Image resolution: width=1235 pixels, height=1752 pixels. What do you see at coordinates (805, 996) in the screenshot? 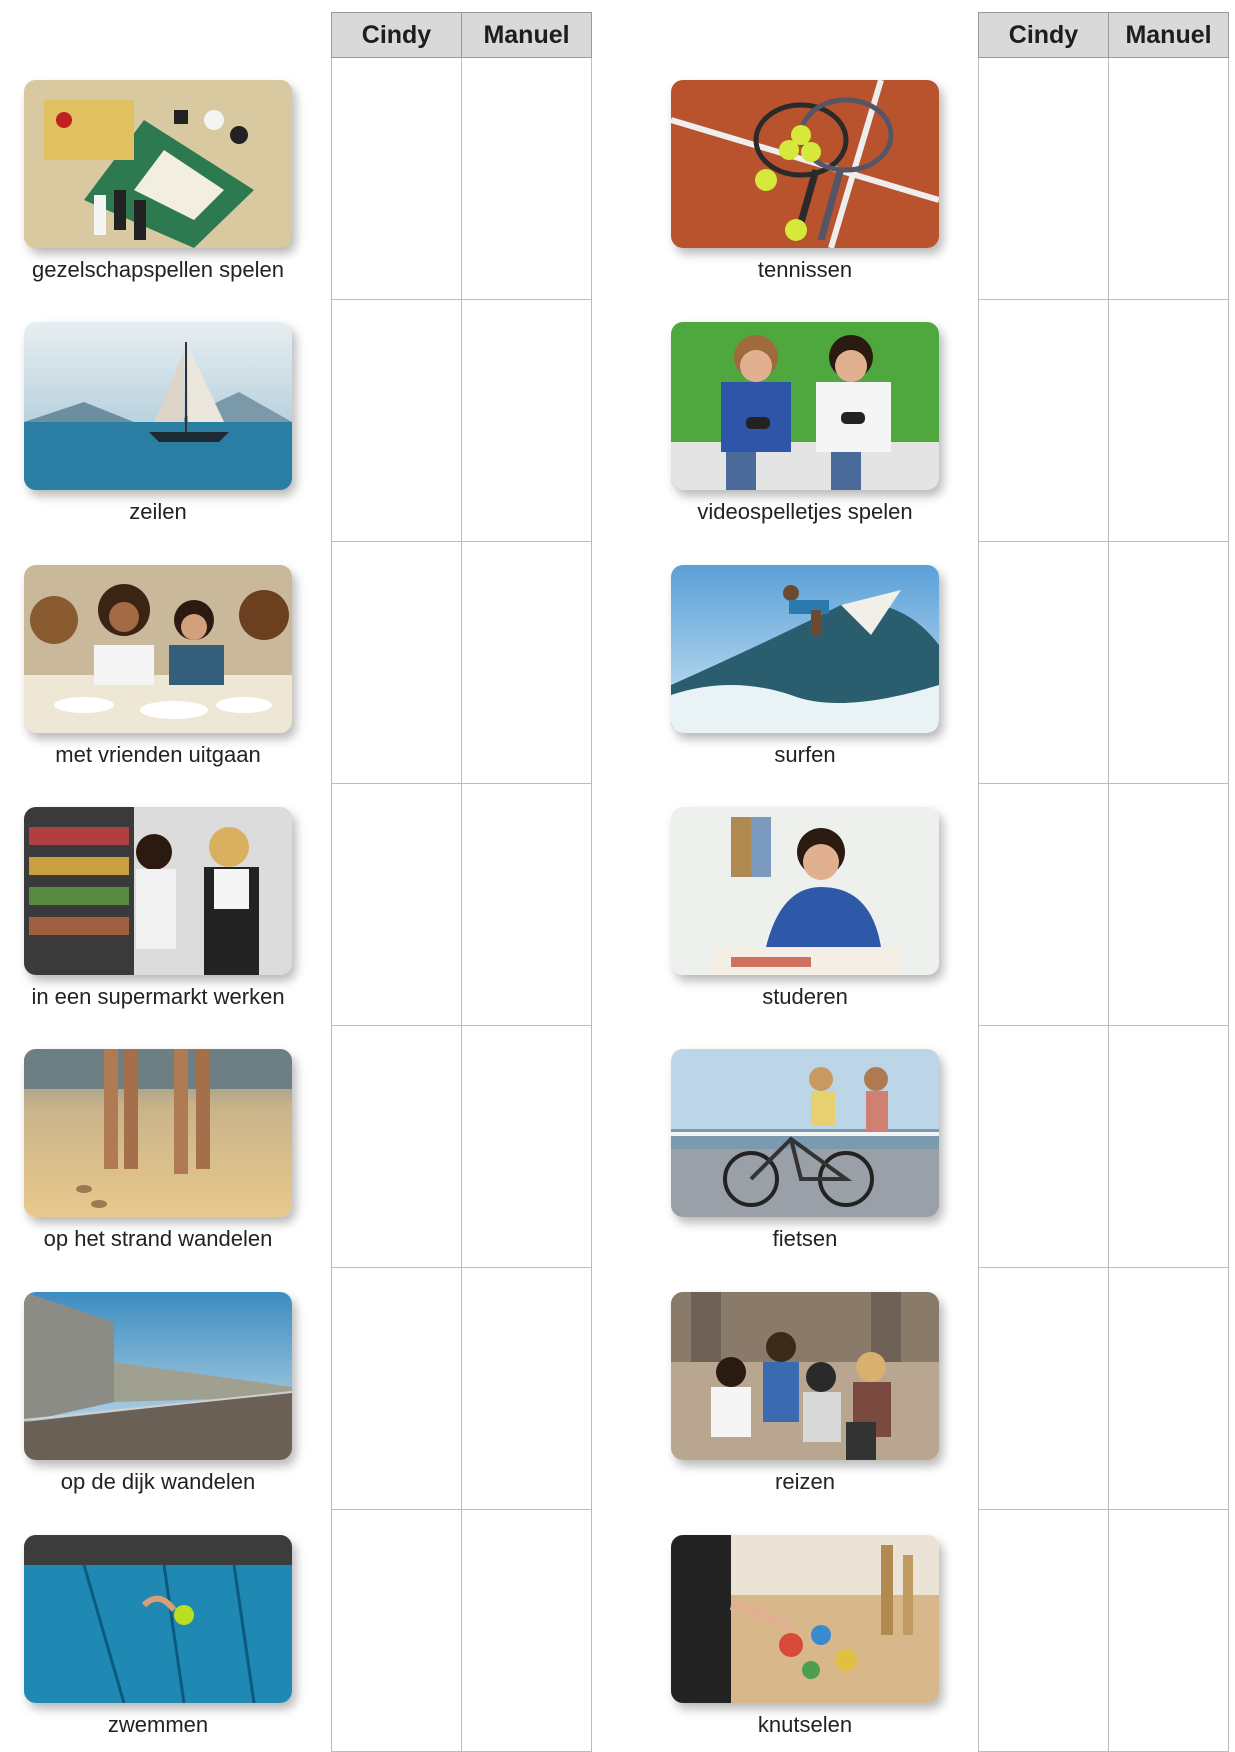
I see `activity-label: studeren` at bounding box center [805, 996].